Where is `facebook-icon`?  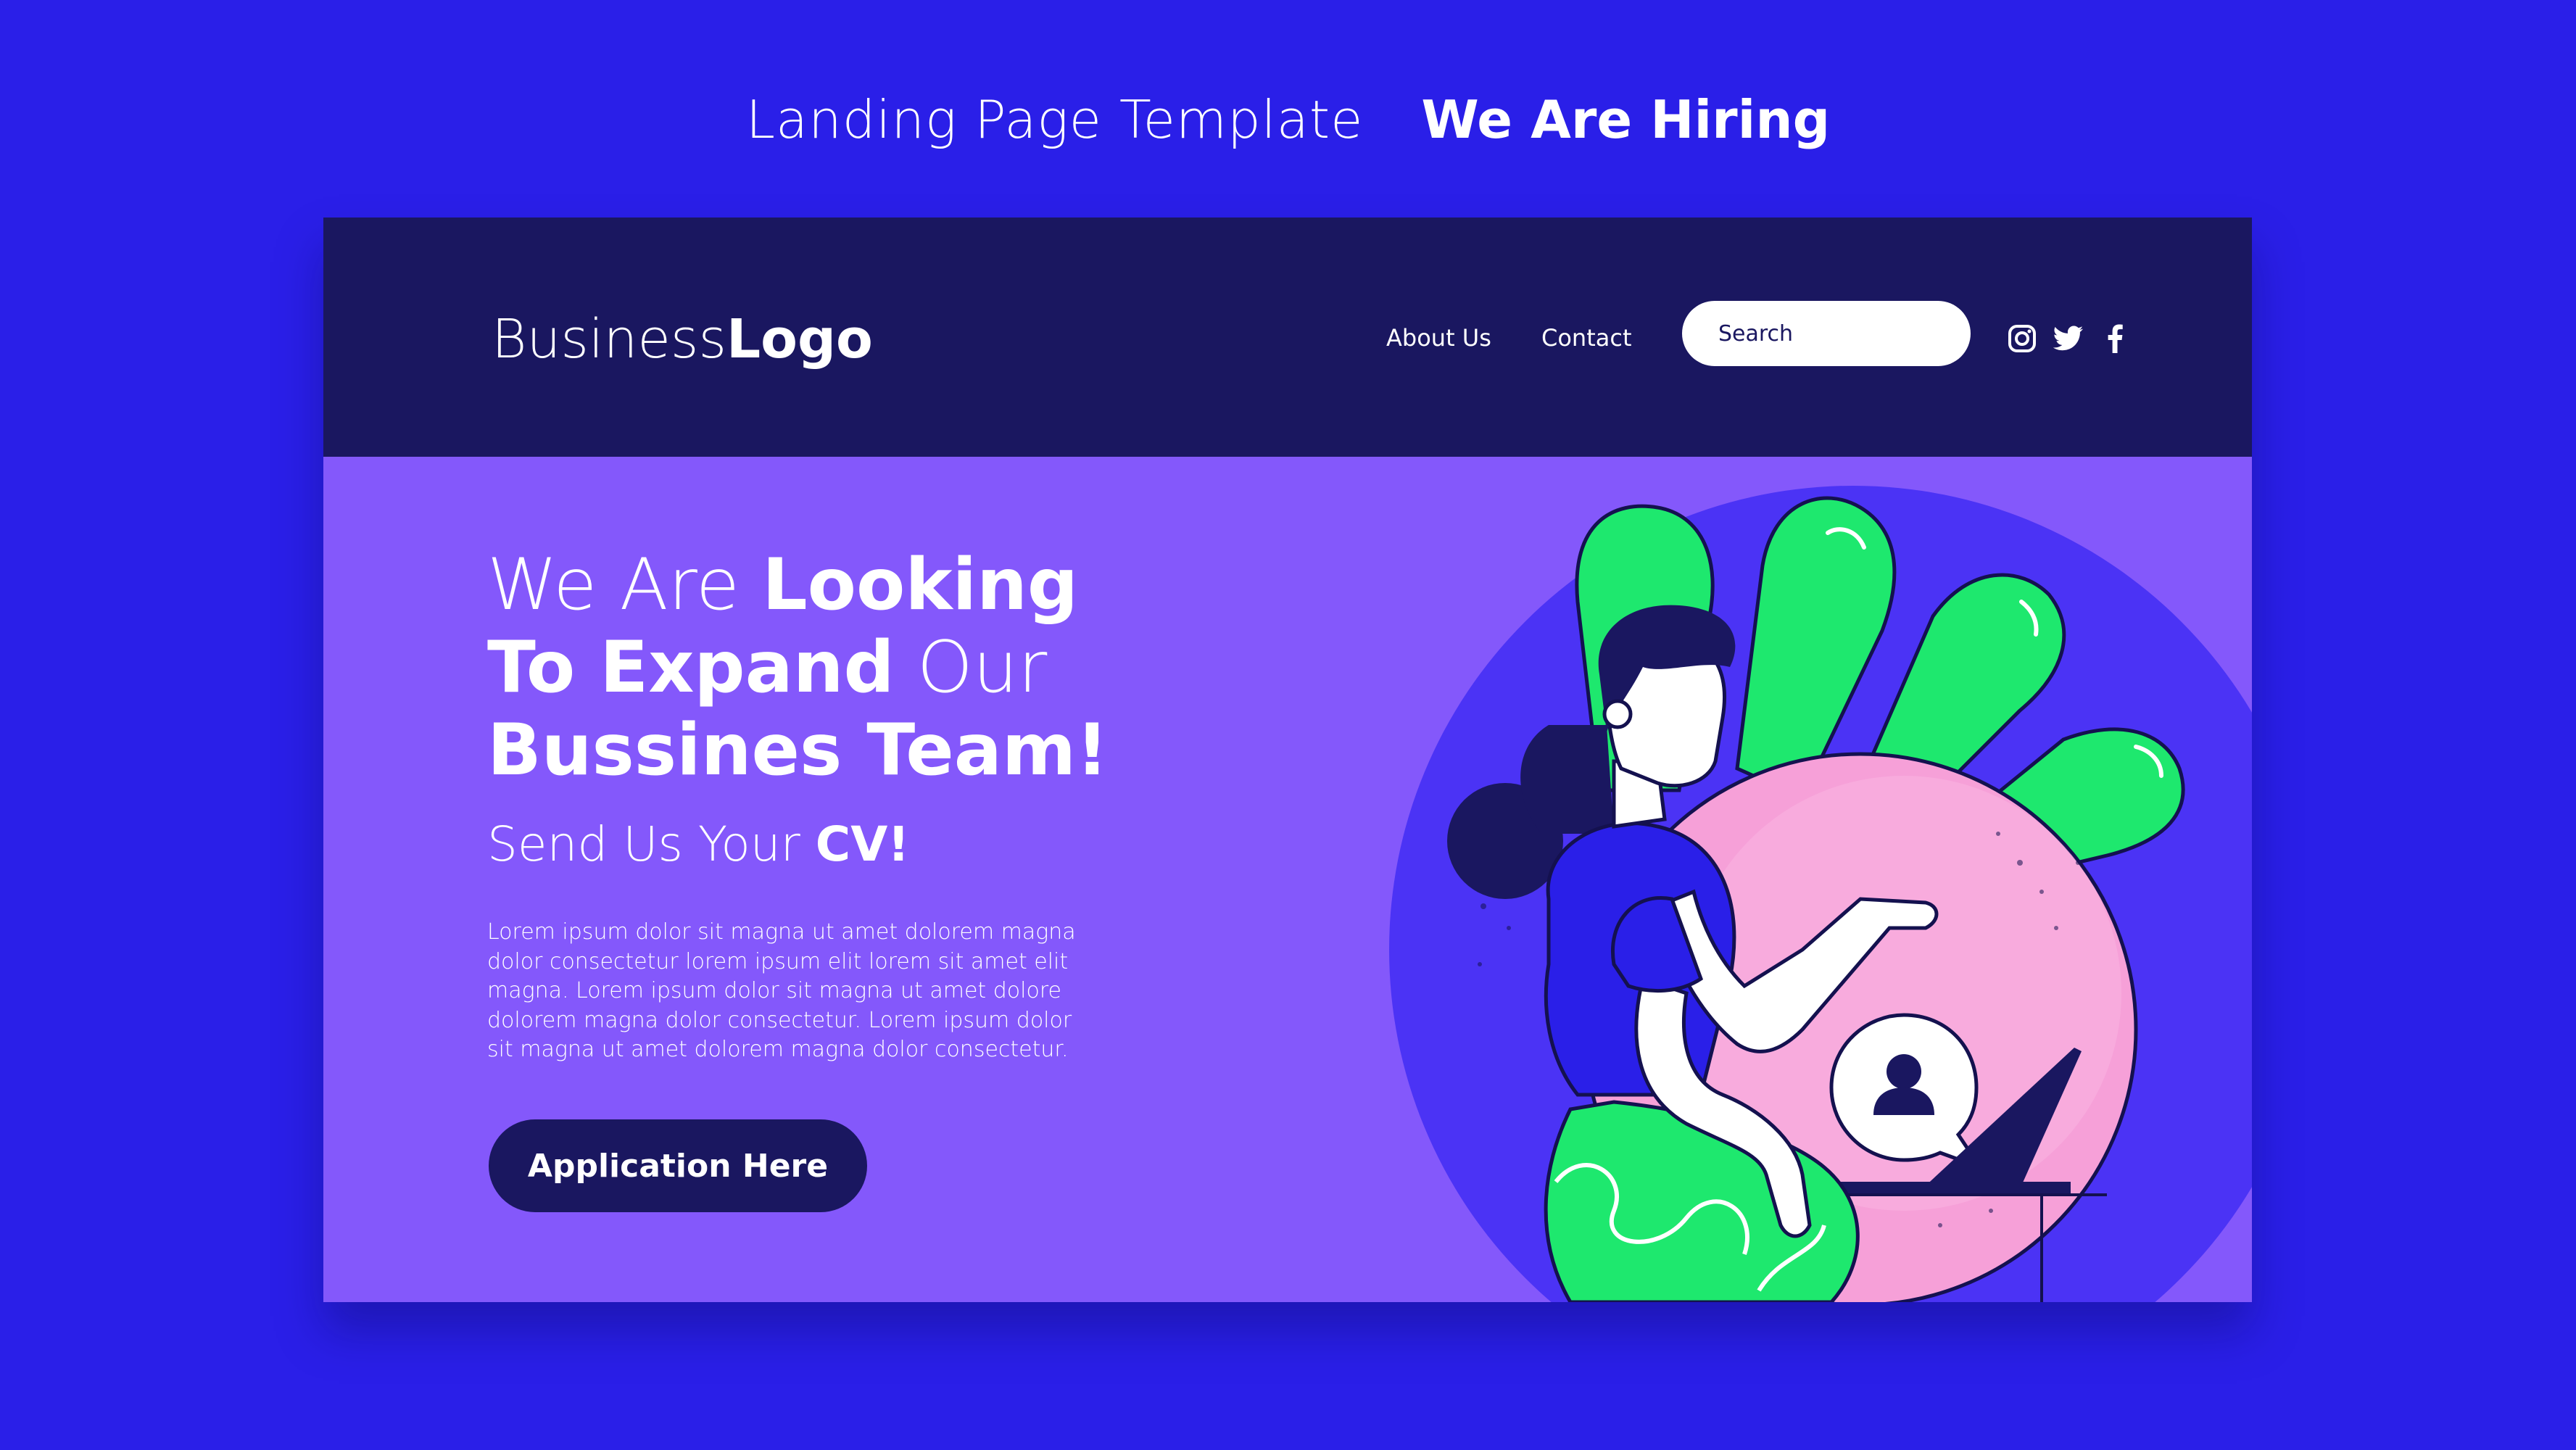
facebook-icon is located at coordinates (2115, 338).